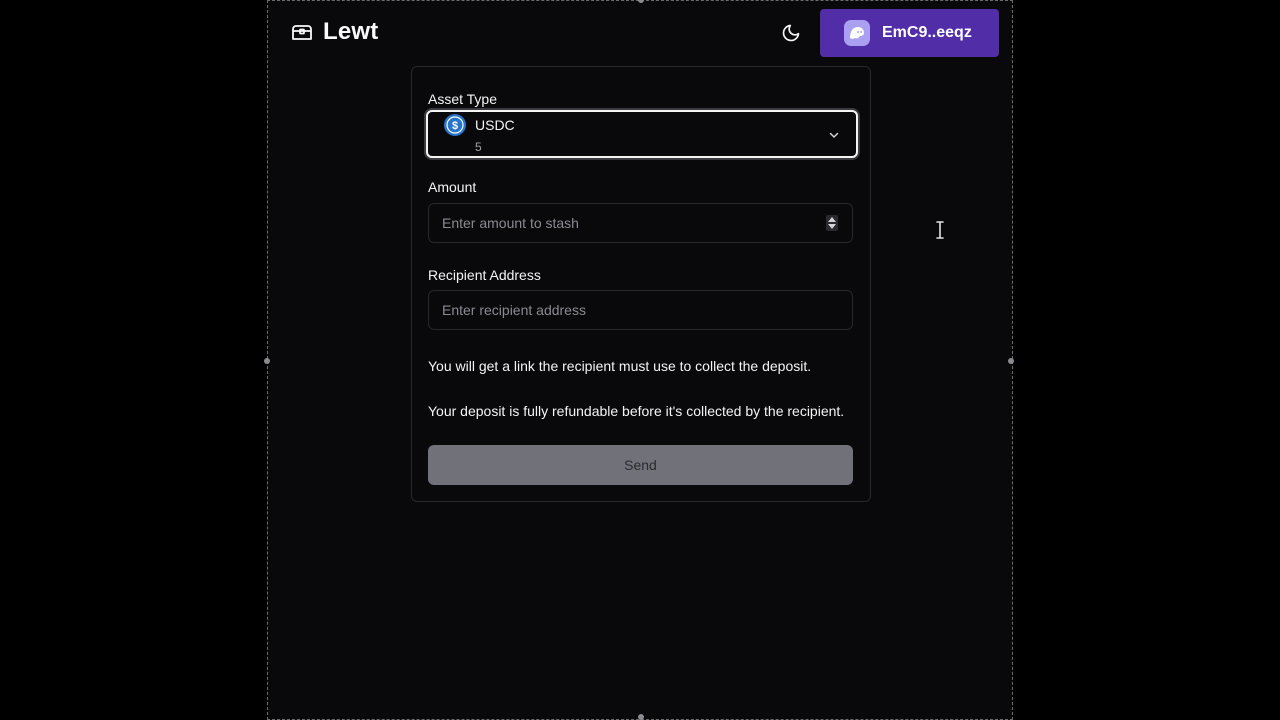 This screenshot has width=1280, height=720. Describe the element at coordinates (832, 219) in the screenshot. I see `stepper-up-icon` at that location.